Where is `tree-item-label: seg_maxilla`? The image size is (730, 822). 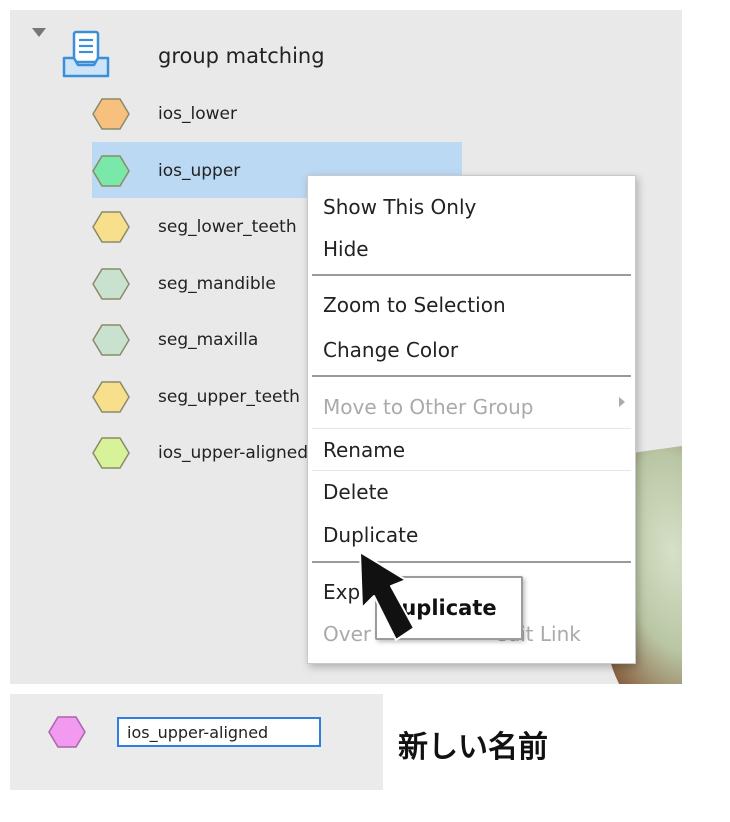
tree-item-label: seg_maxilla is located at coordinates (208, 340).